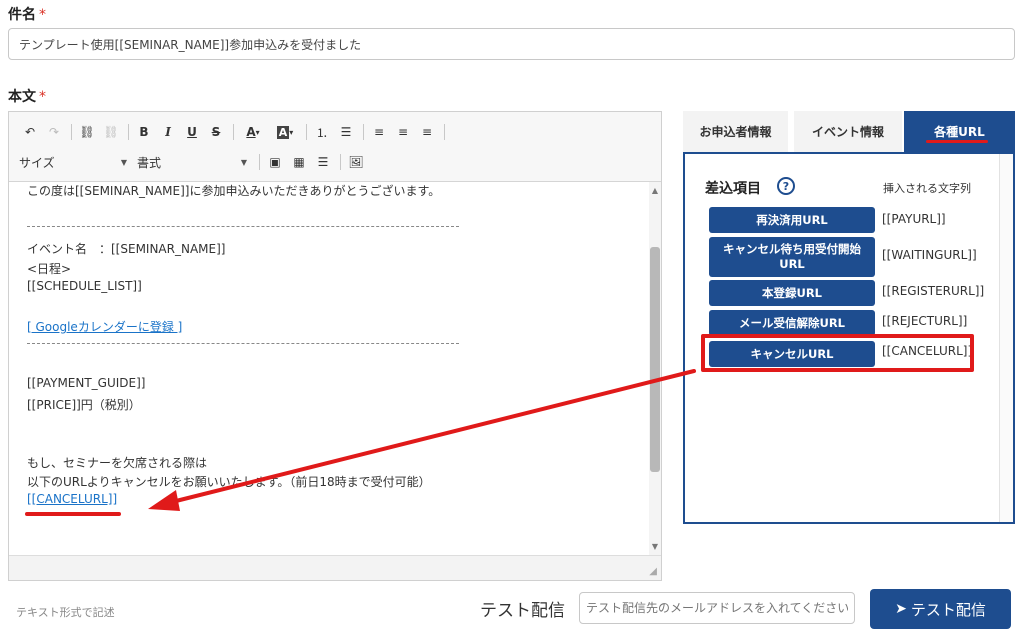 The width and height of the screenshot is (1024, 633). I want to click on bulleted-list-icon: ☰, so click(346, 132).